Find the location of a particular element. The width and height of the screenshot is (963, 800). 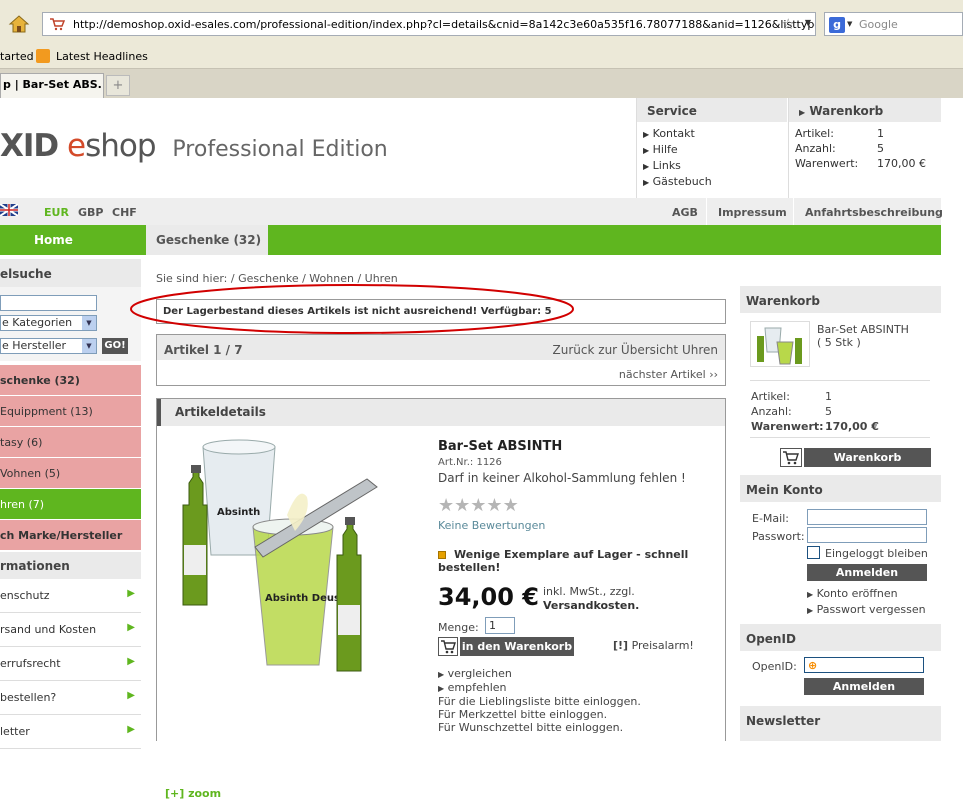

search-go-button: GO! is located at coordinates (115, 346).